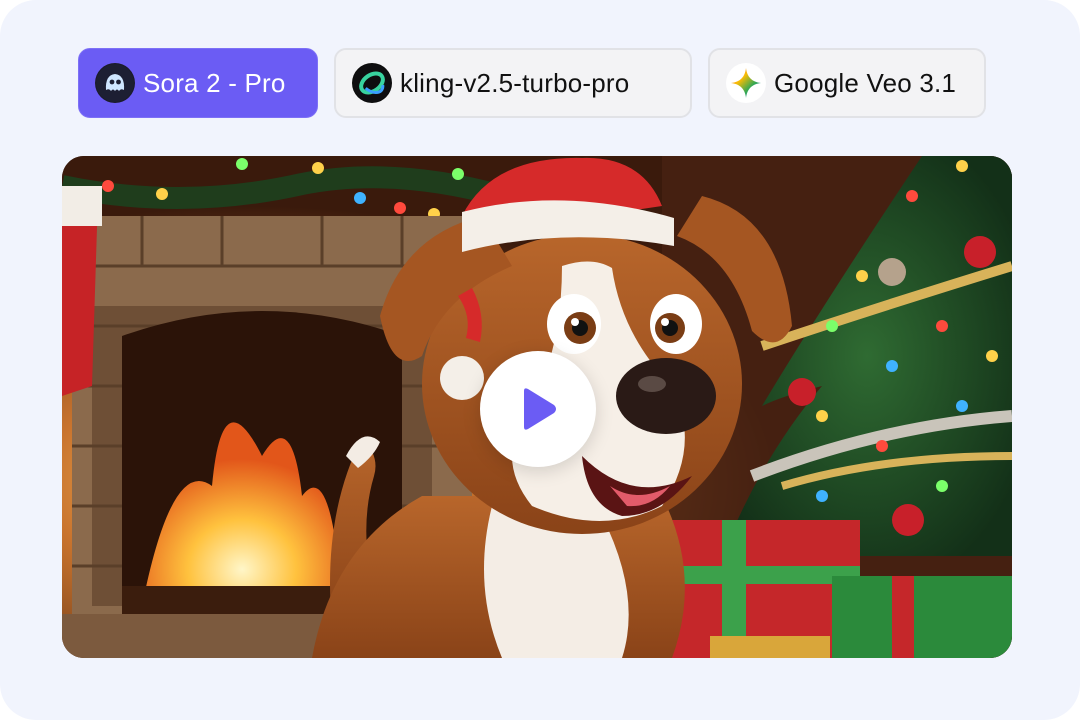 This screenshot has height=720, width=1080. I want to click on tab-label: kling-v2.5-turbo-pro, so click(515, 82).